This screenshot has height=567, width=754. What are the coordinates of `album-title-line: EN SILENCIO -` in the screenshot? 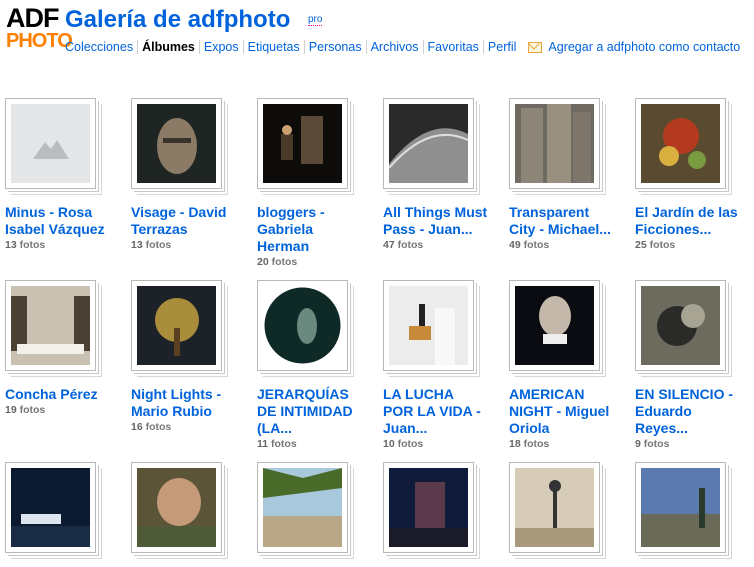 It's located at (684, 394).